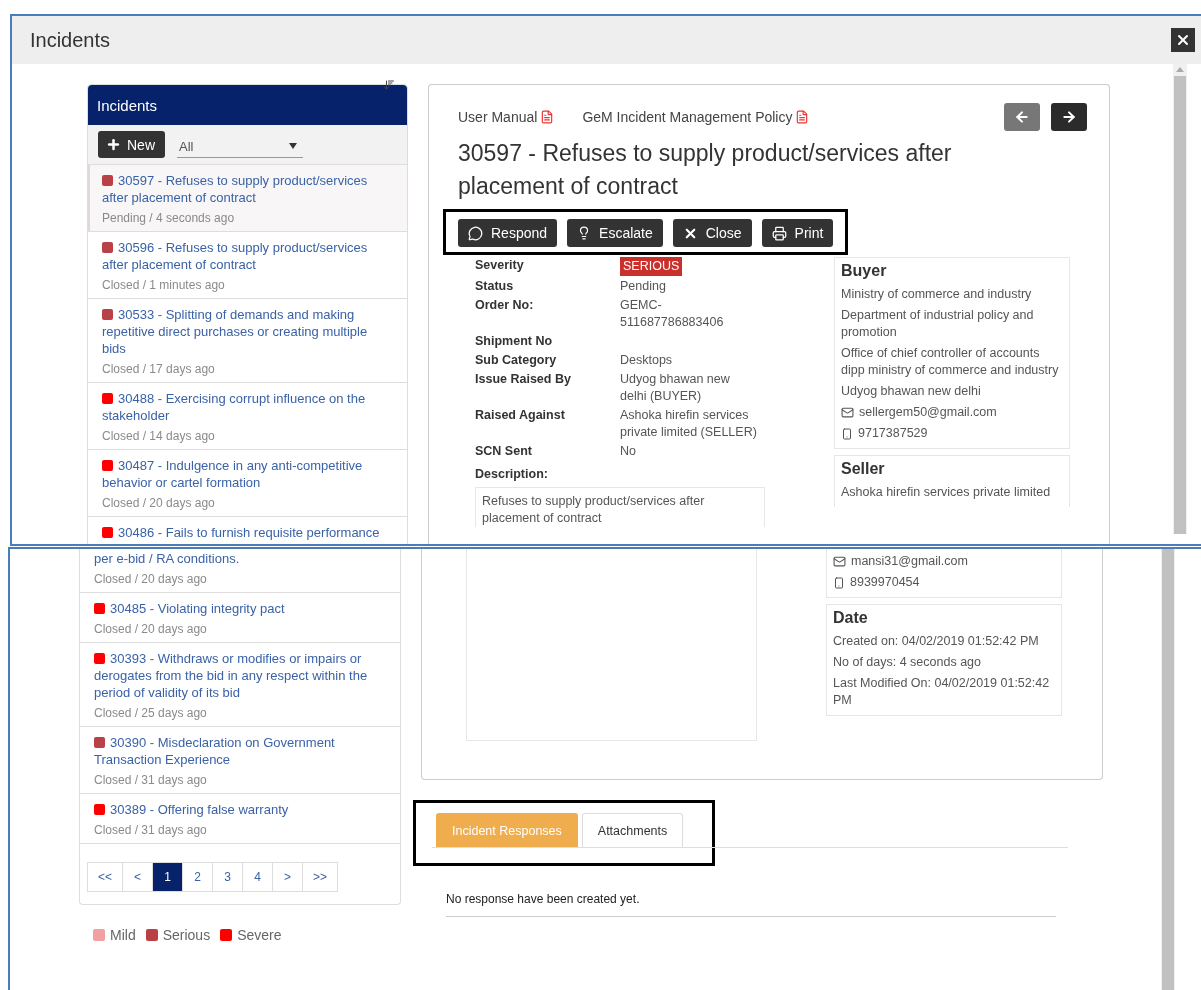 The width and height of the screenshot is (1201, 990). What do you see at coordinates (779, 233) in the screenshot?
I see `printer-icon` at bounding box center [779, 233].